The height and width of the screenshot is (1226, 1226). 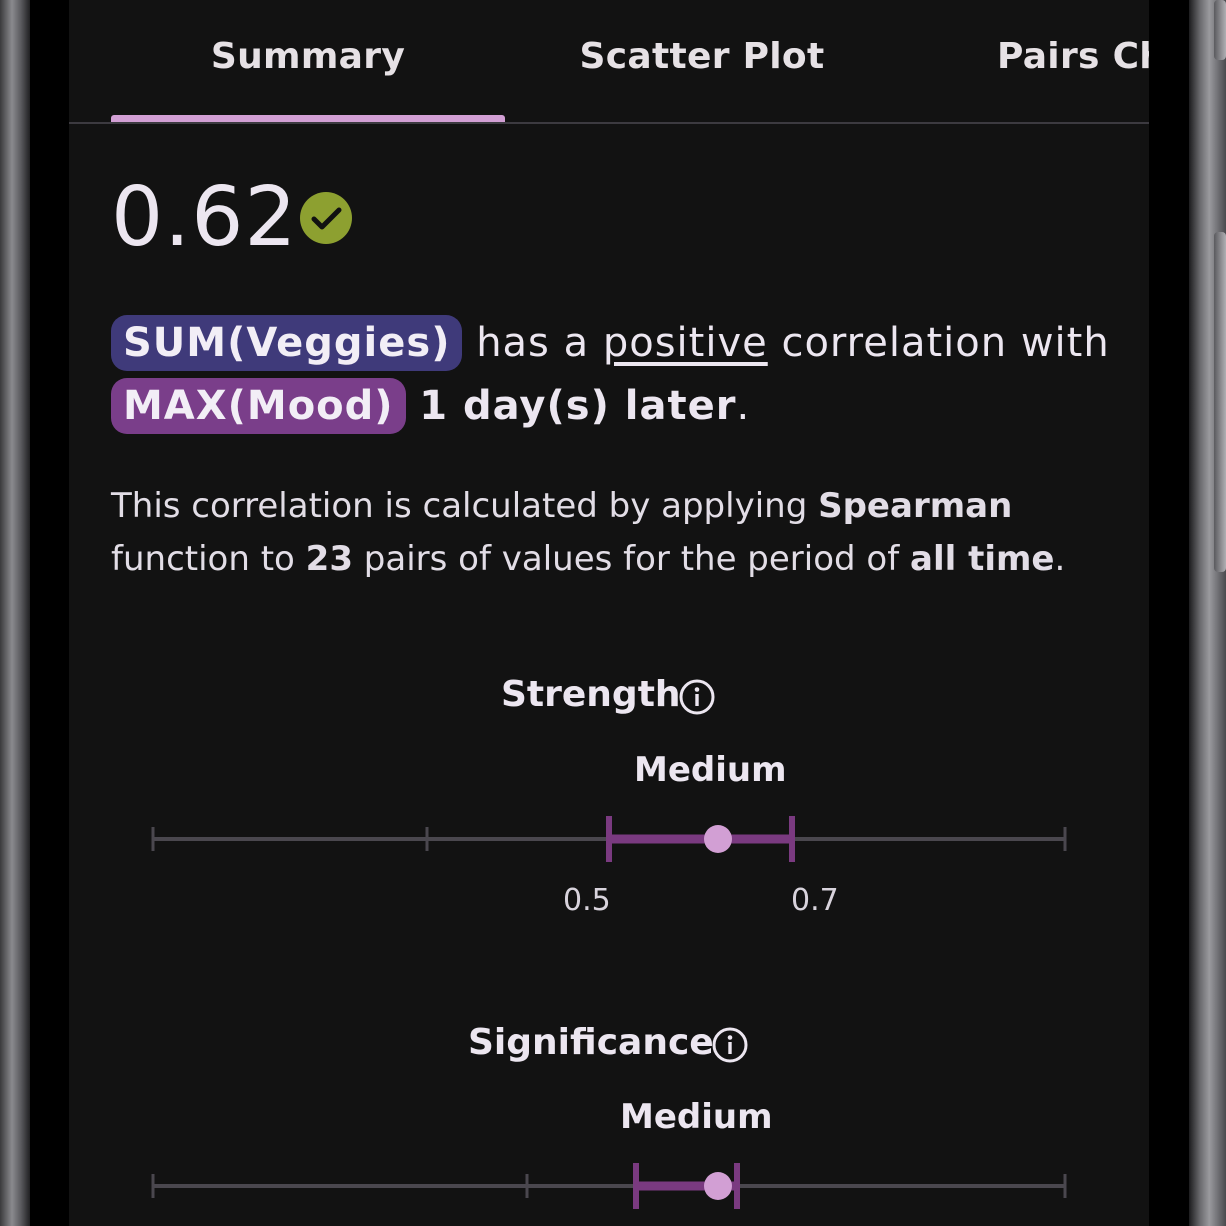 What do you see at coordinates (49, 613) in the screenshot?
I see `phone-bezel-left` at bounding box center [49, 613].